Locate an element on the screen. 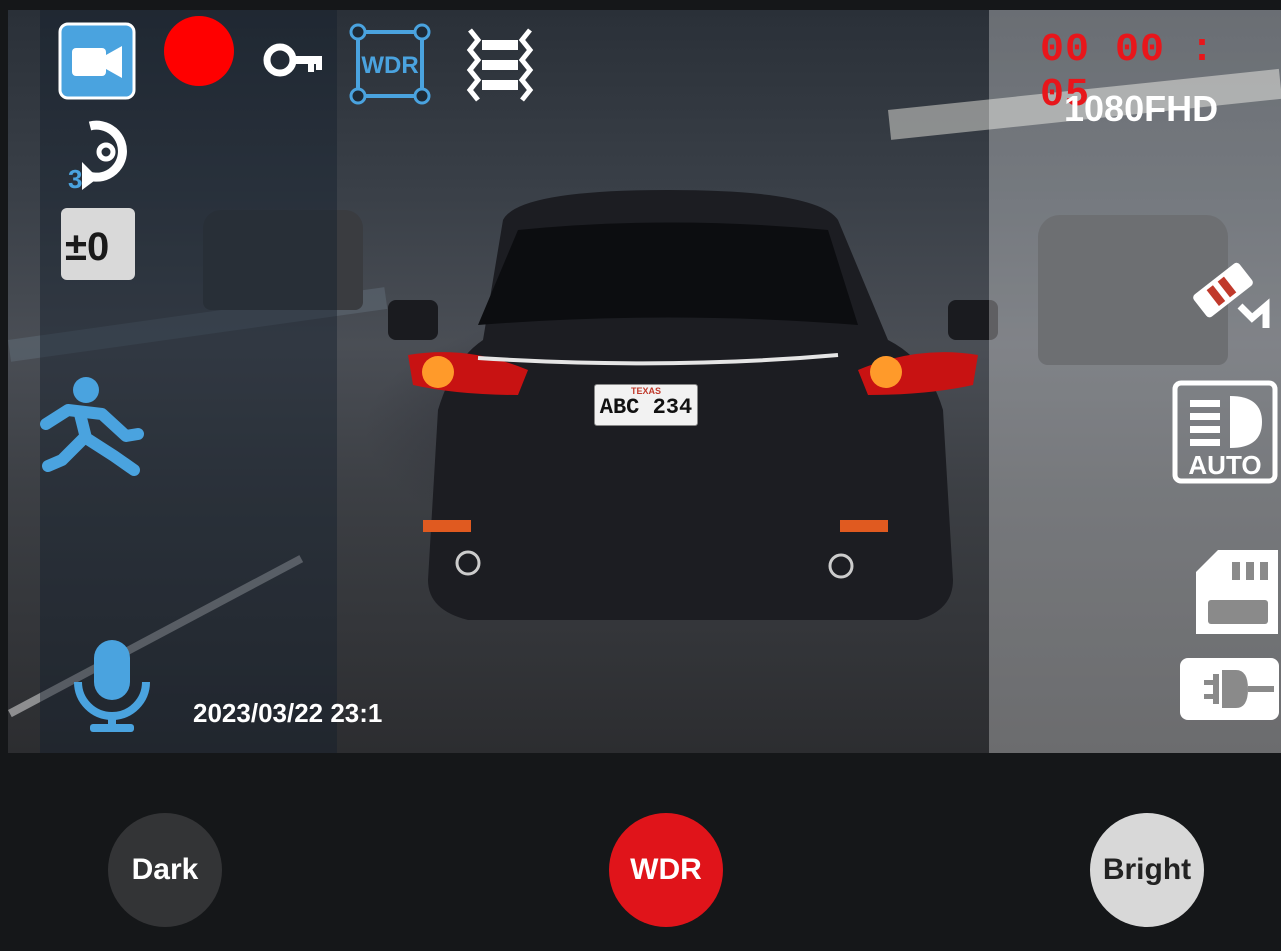 This screenshot has width=1281, height=951. microphone-icon is located at coordinates (112, 685).